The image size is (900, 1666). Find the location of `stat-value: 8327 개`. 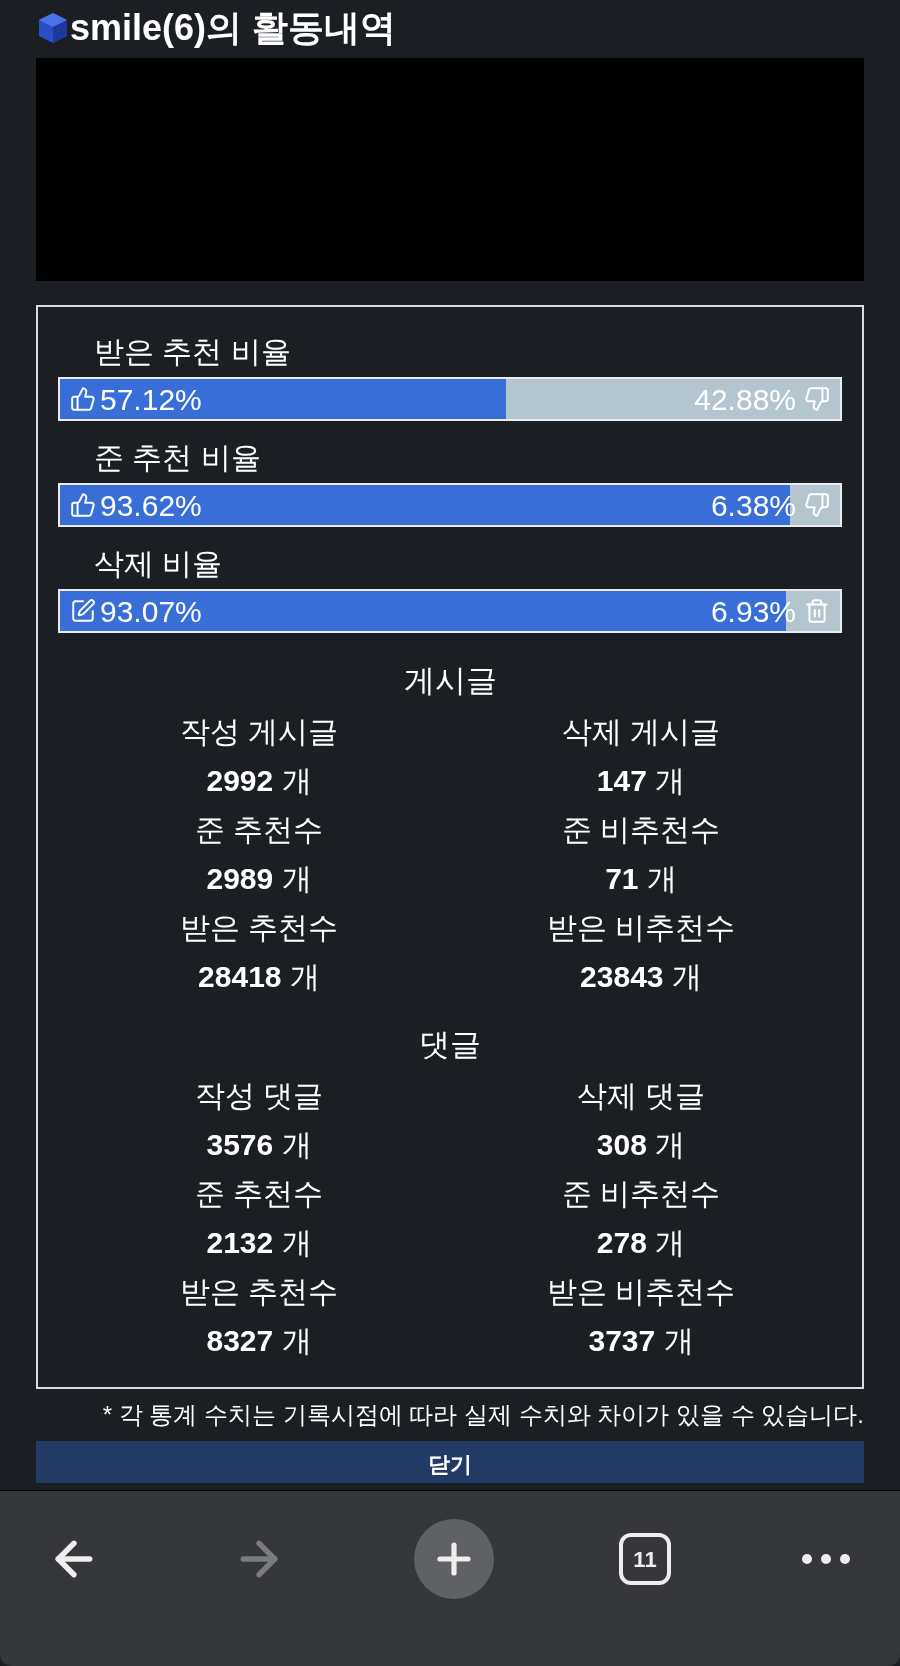

stat-value: 8327 개 is located at coordinates (259, 1341).